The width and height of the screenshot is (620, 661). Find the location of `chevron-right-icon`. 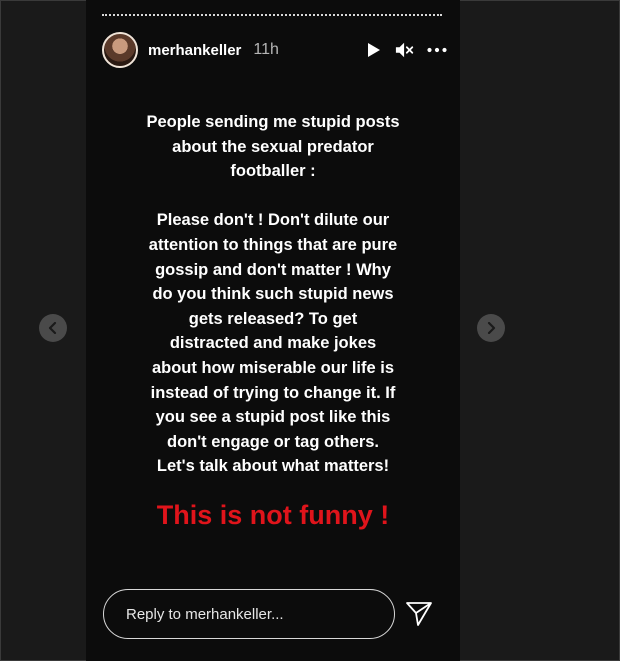

chevron-right-icon is located at coordinates (491, 328).